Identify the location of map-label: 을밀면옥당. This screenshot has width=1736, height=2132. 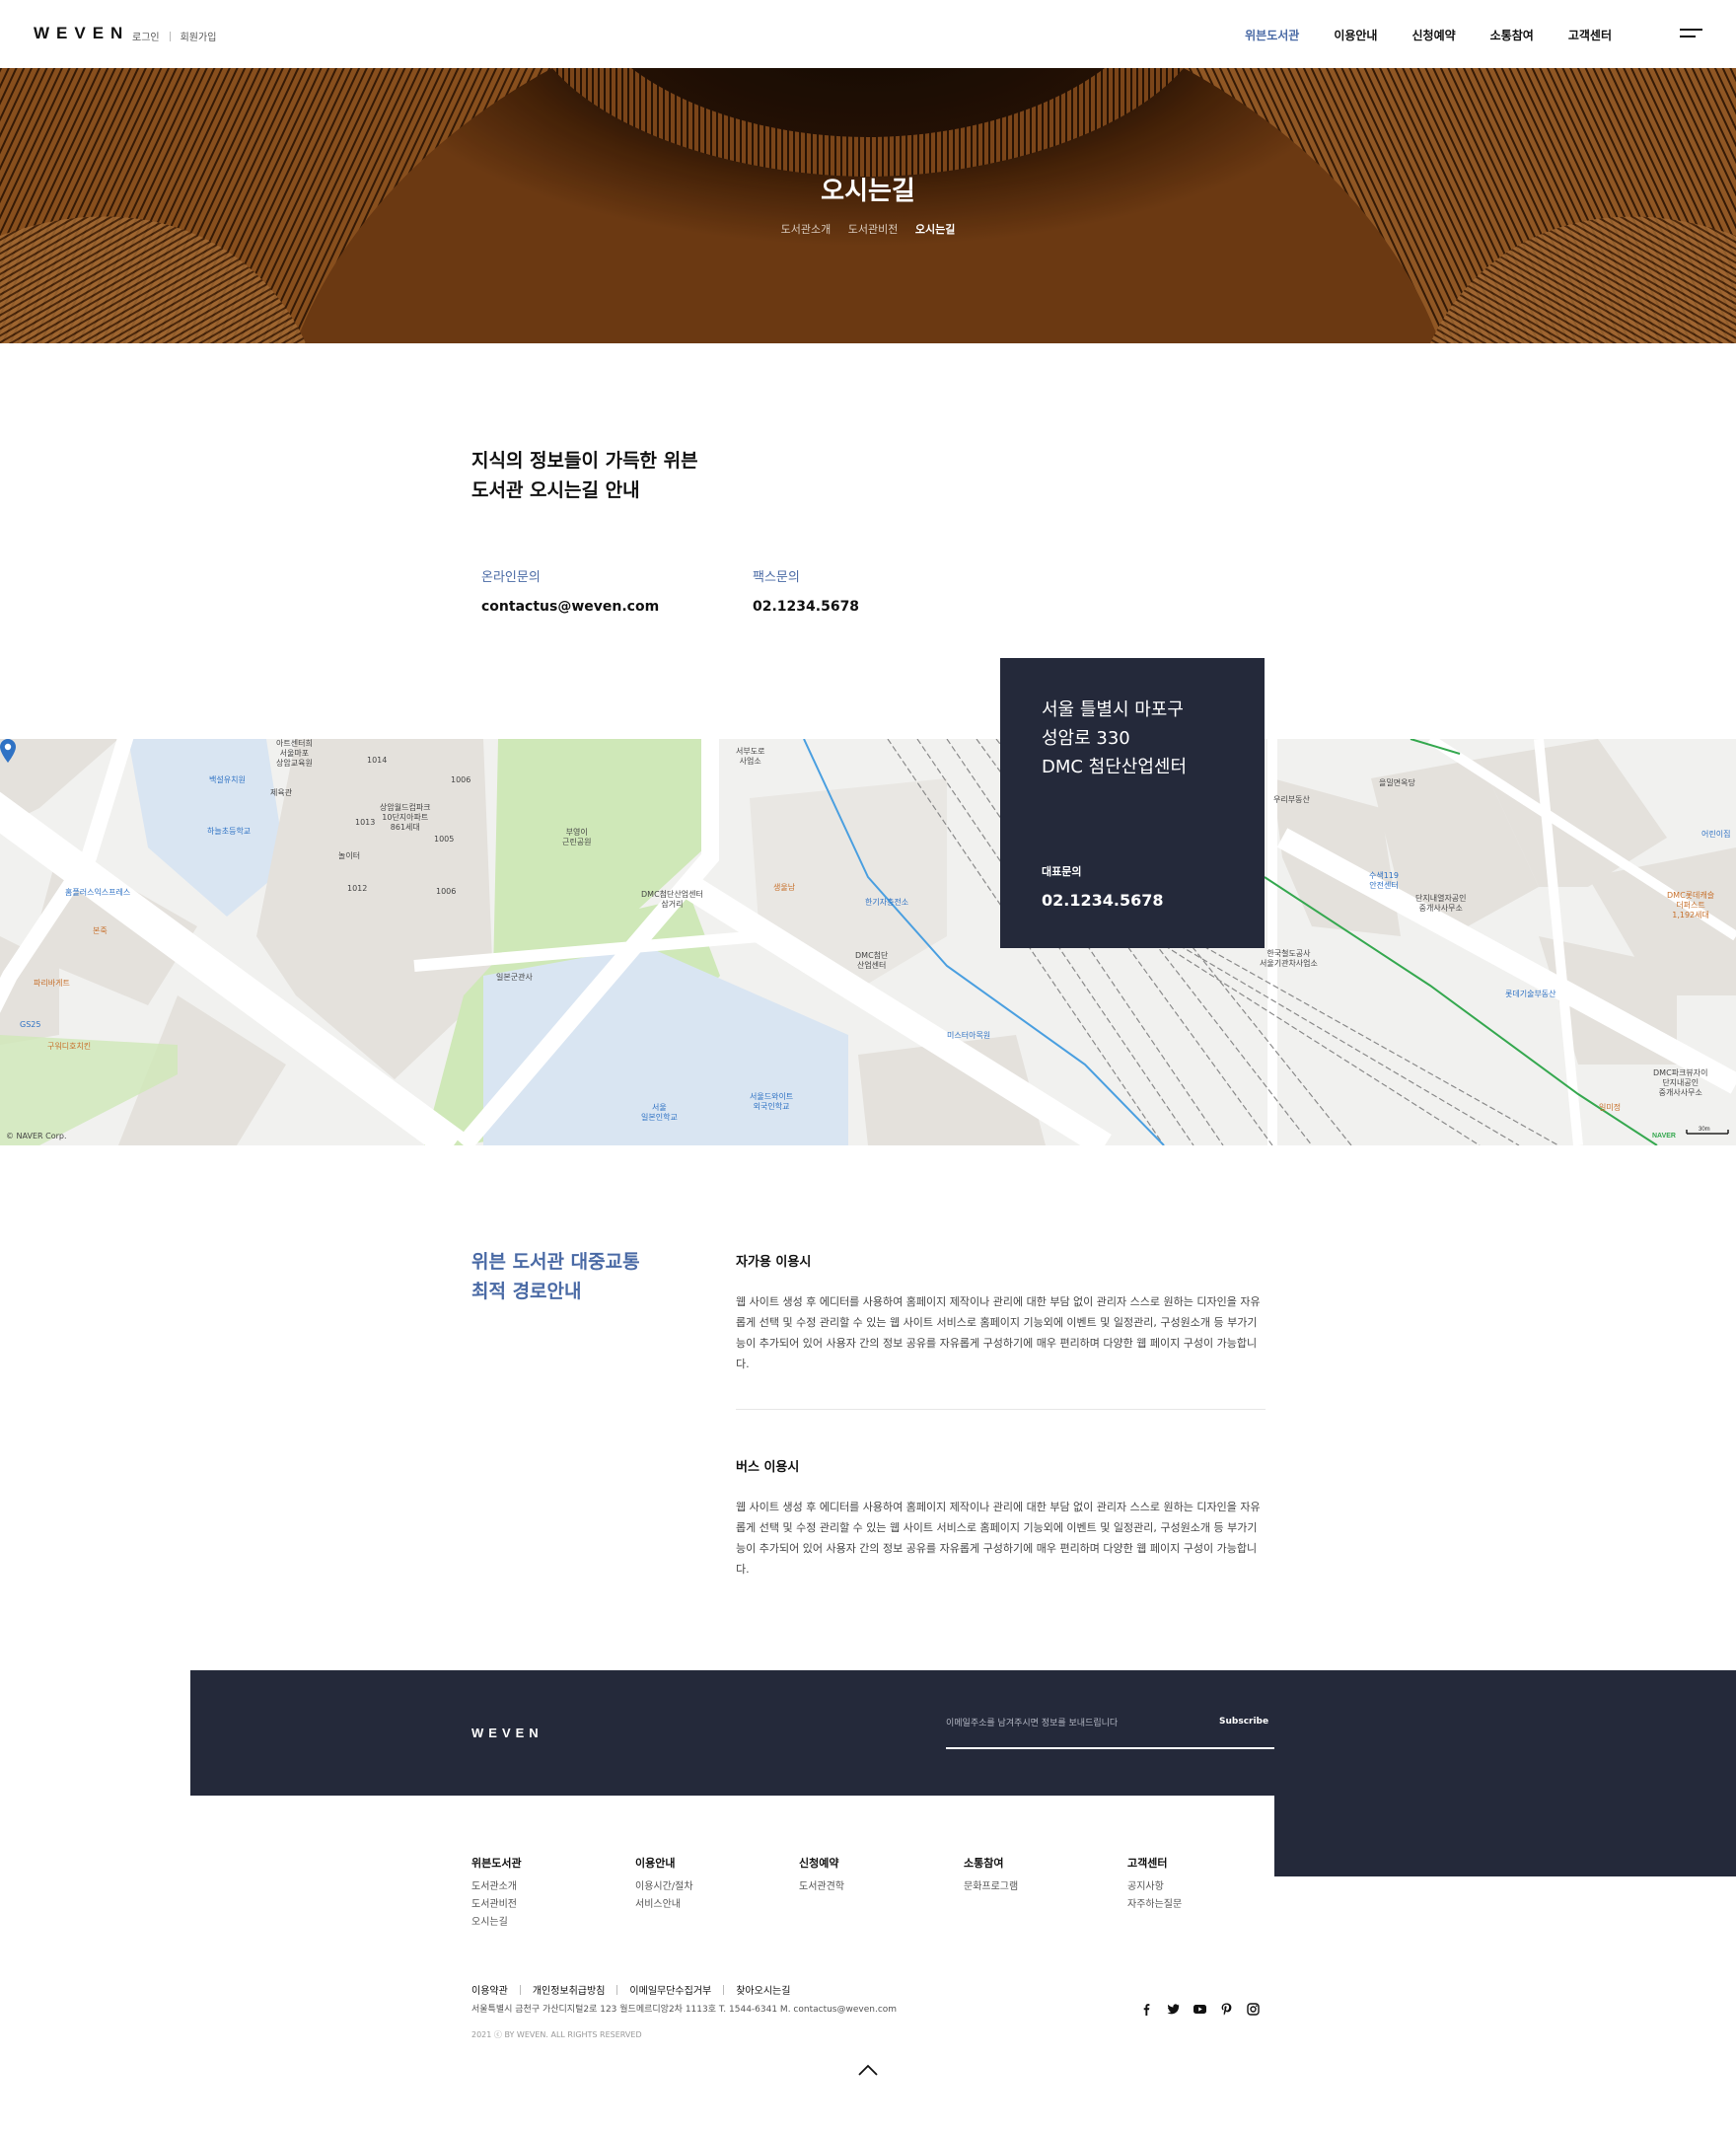
(1397, 782).